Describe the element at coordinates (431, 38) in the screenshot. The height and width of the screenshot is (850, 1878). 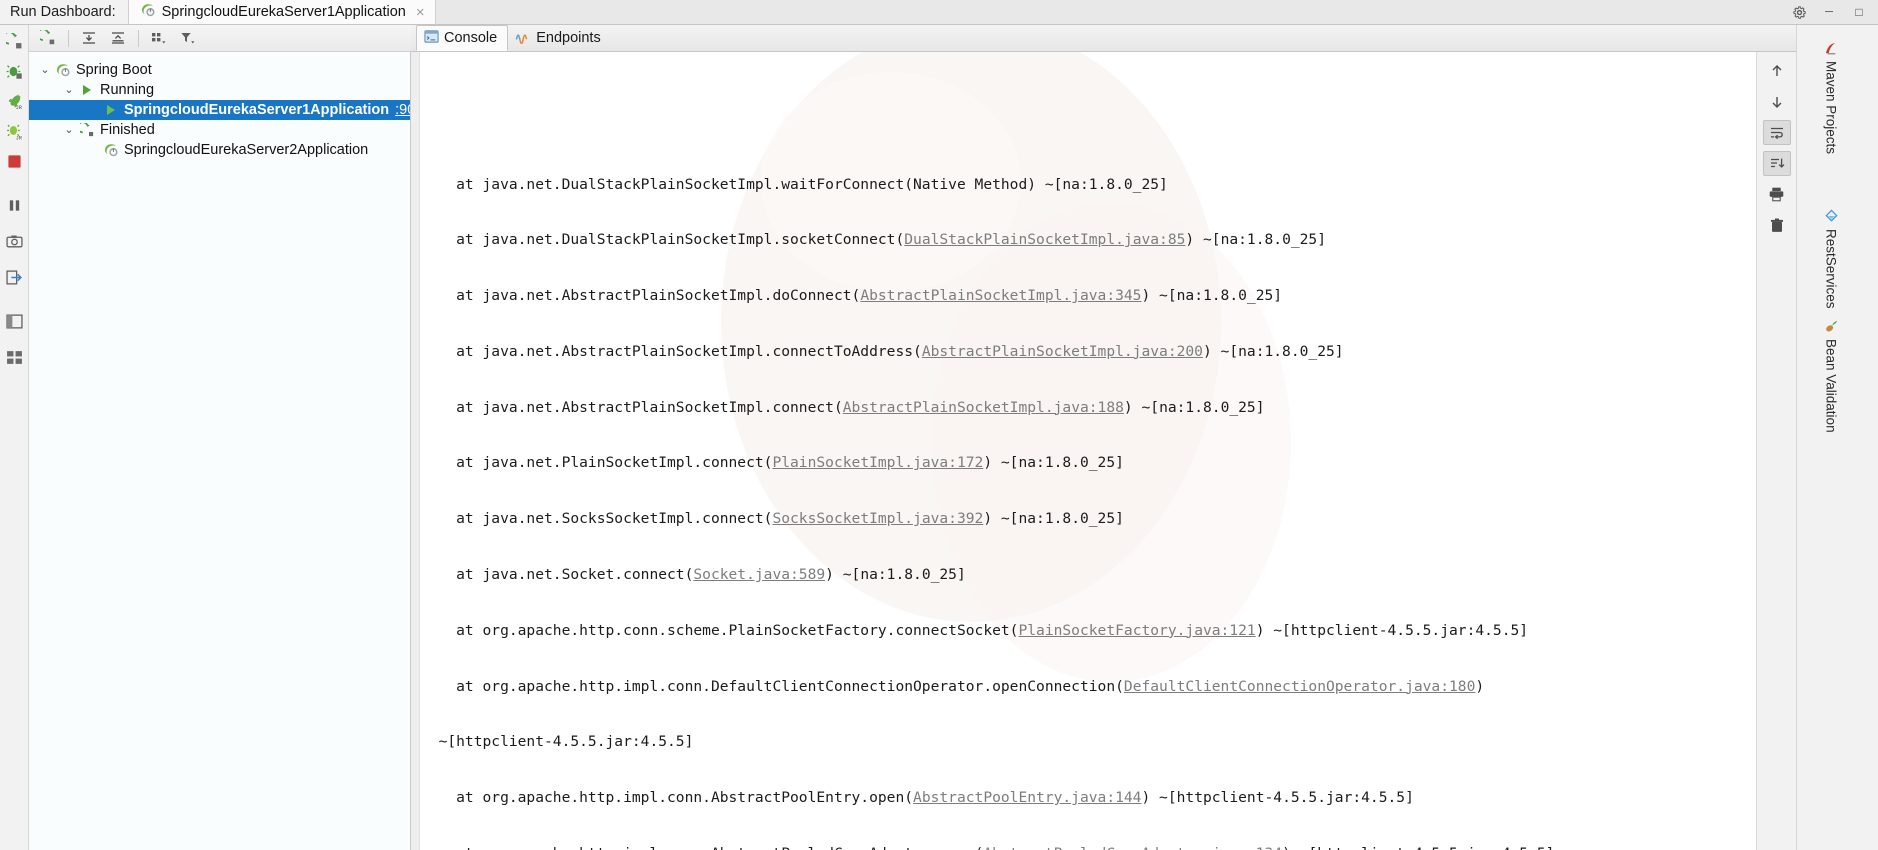
I see `console-icon` at that location.